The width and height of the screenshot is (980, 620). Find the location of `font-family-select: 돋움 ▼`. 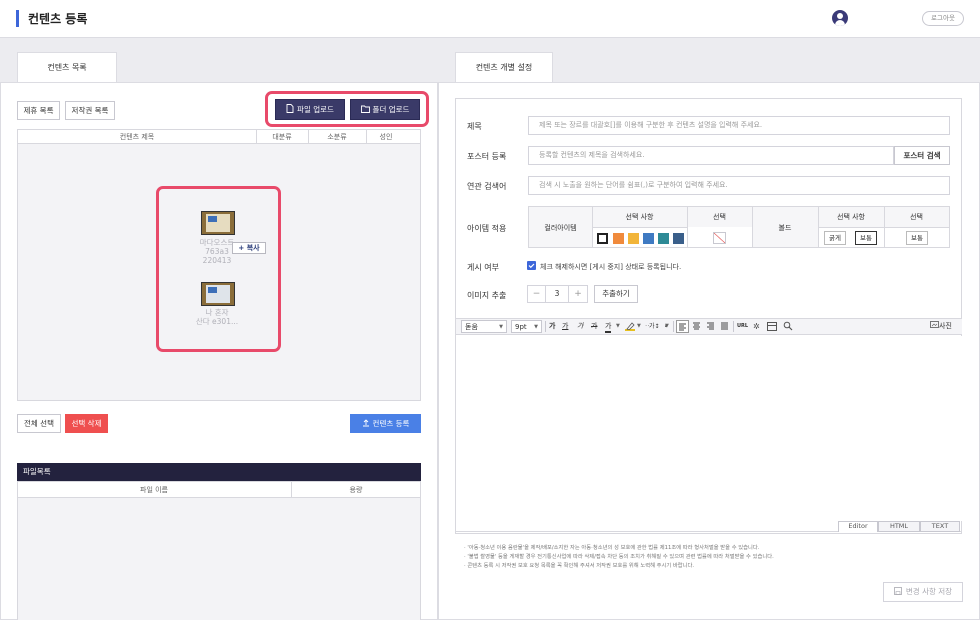

font-family-select: 돋움 ▼ is located at coordinates (484, 326).